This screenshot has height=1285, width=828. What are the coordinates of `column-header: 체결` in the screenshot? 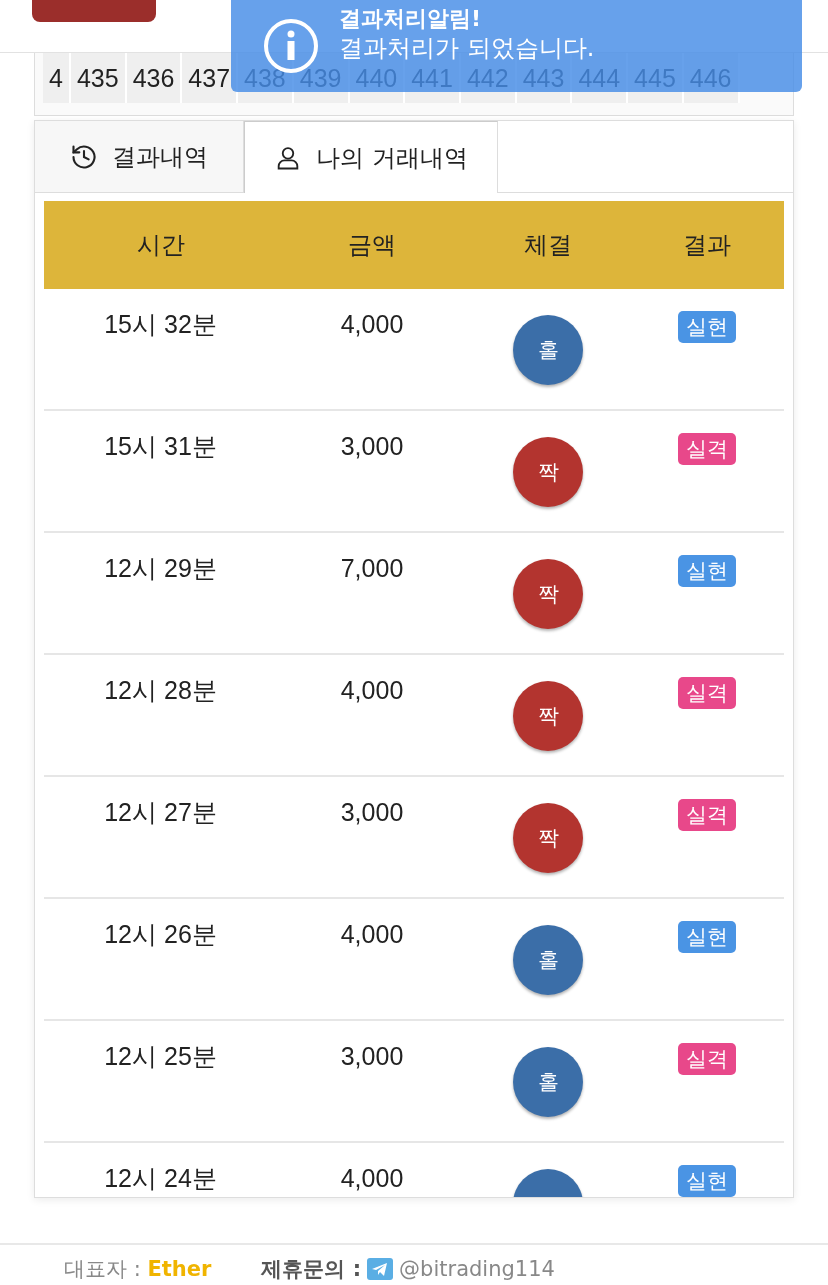 It's located at (548, 245).